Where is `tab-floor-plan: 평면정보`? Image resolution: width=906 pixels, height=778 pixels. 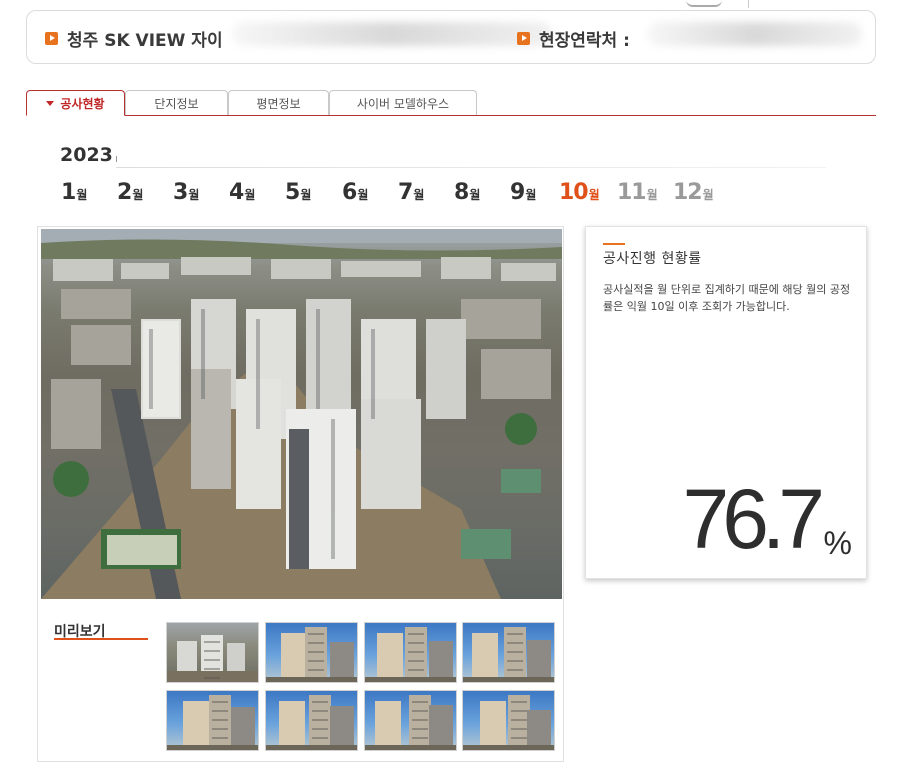 tab-floor-plan: 평면정보 is located at coordinates (278, 102).